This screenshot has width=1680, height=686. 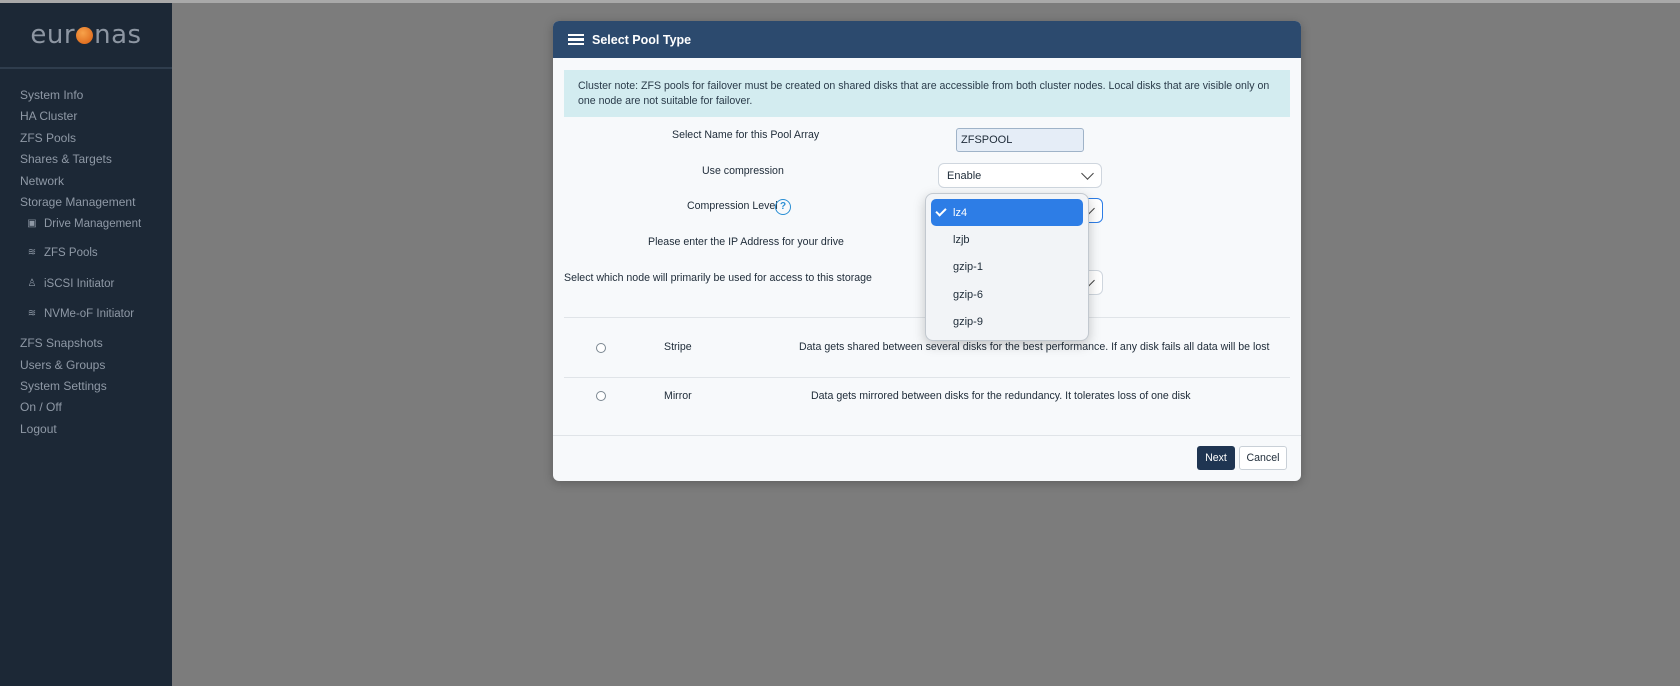 What do you see at coordinates (1087, 173) in the screenshot?
I see `chevron-down-icon` at bounding box center [1087, 173].